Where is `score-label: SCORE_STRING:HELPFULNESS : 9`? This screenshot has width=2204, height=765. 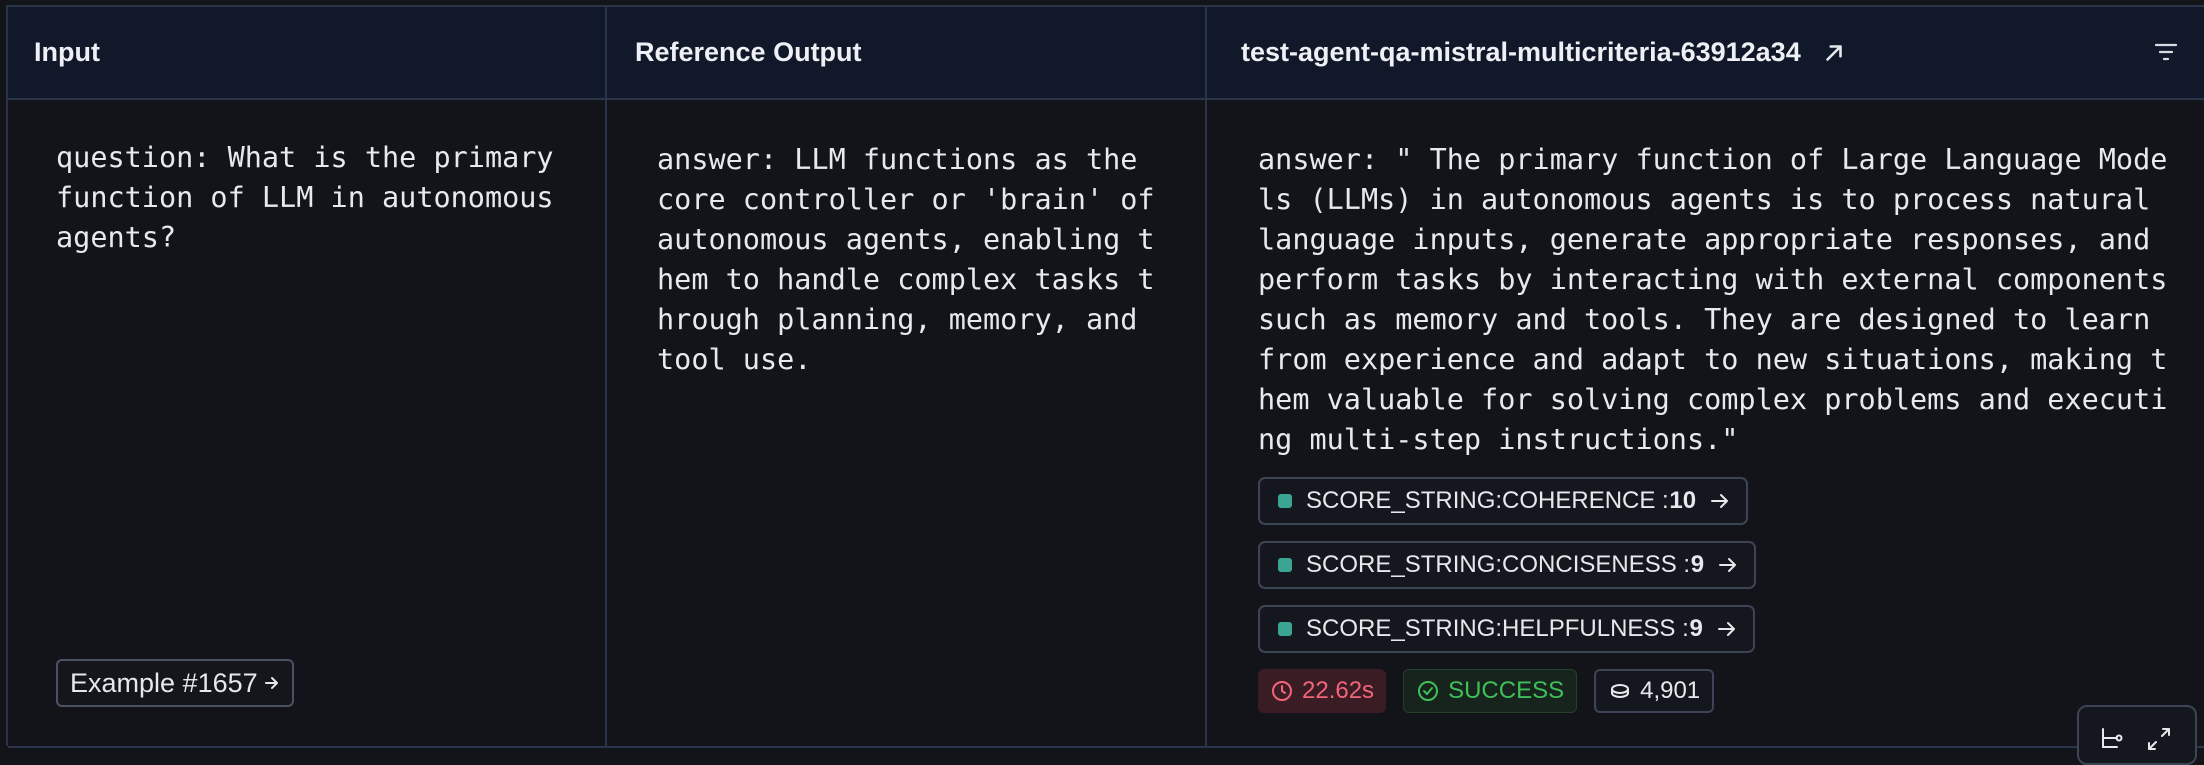 score-label: SCORE_STRING:HELPFULNESS : 9 is located at coordinates (1504, 629).